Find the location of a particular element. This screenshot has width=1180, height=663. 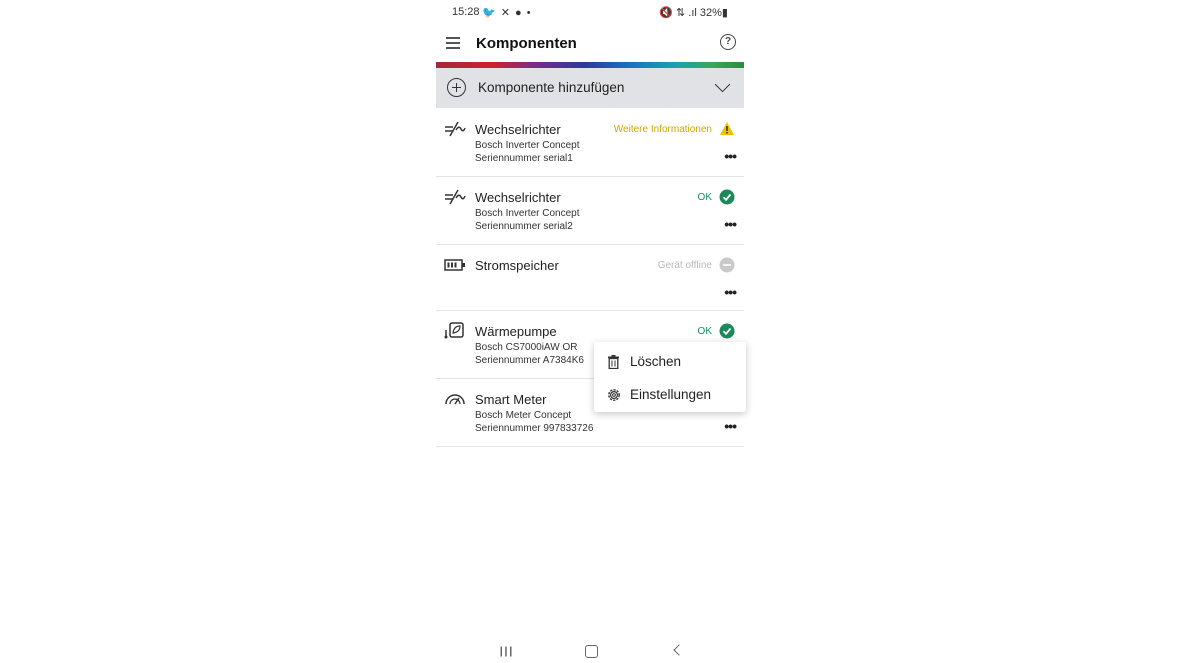

component-model: Bosch CS7000iAW OR is located at coordinates (526, 347).